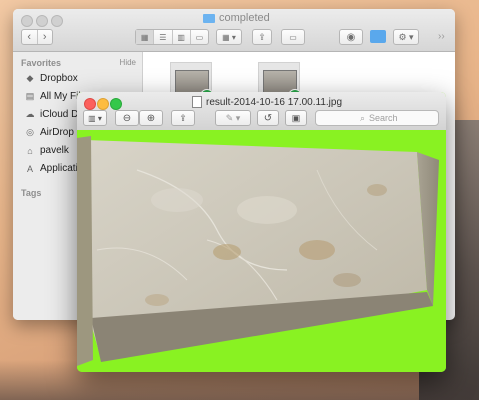 The image size is (479, 400). I want to click on back-button: ‹, so click(30, 37).